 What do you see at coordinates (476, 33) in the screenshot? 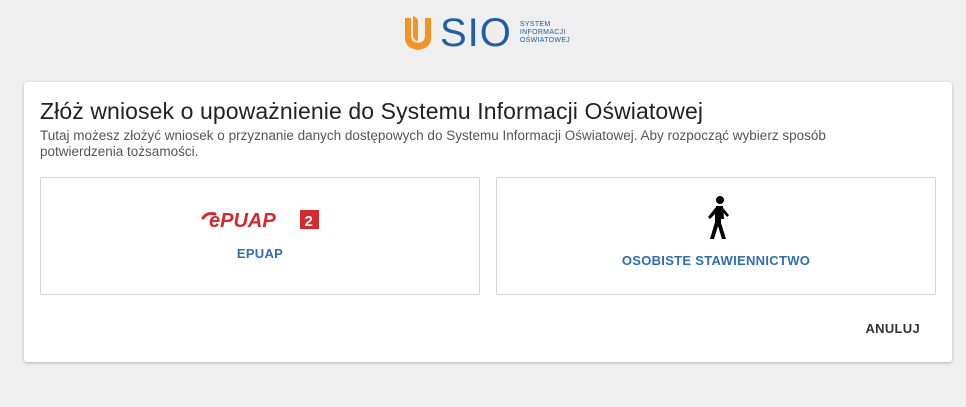
I see `logo-text: SIO` at bounding box center [476, 33].